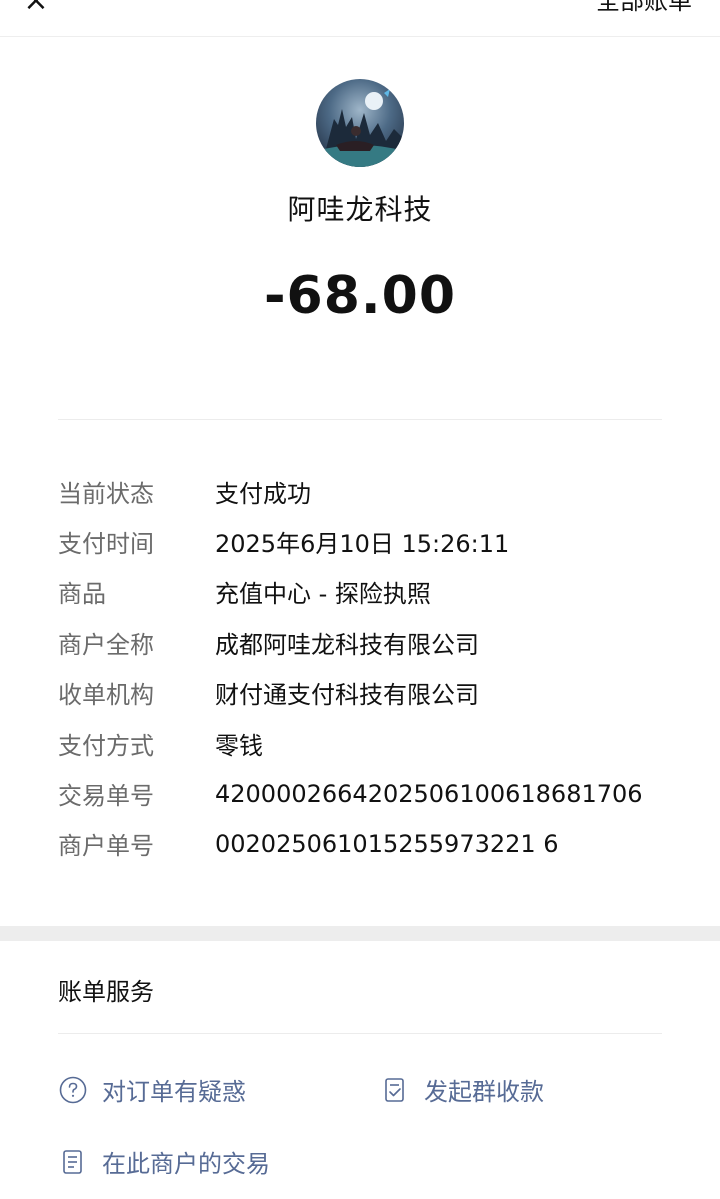 The image size is (720, 1199). I want to click on detail-row-product: 商品 充值中心 - 探险执照, so click(368, 592).